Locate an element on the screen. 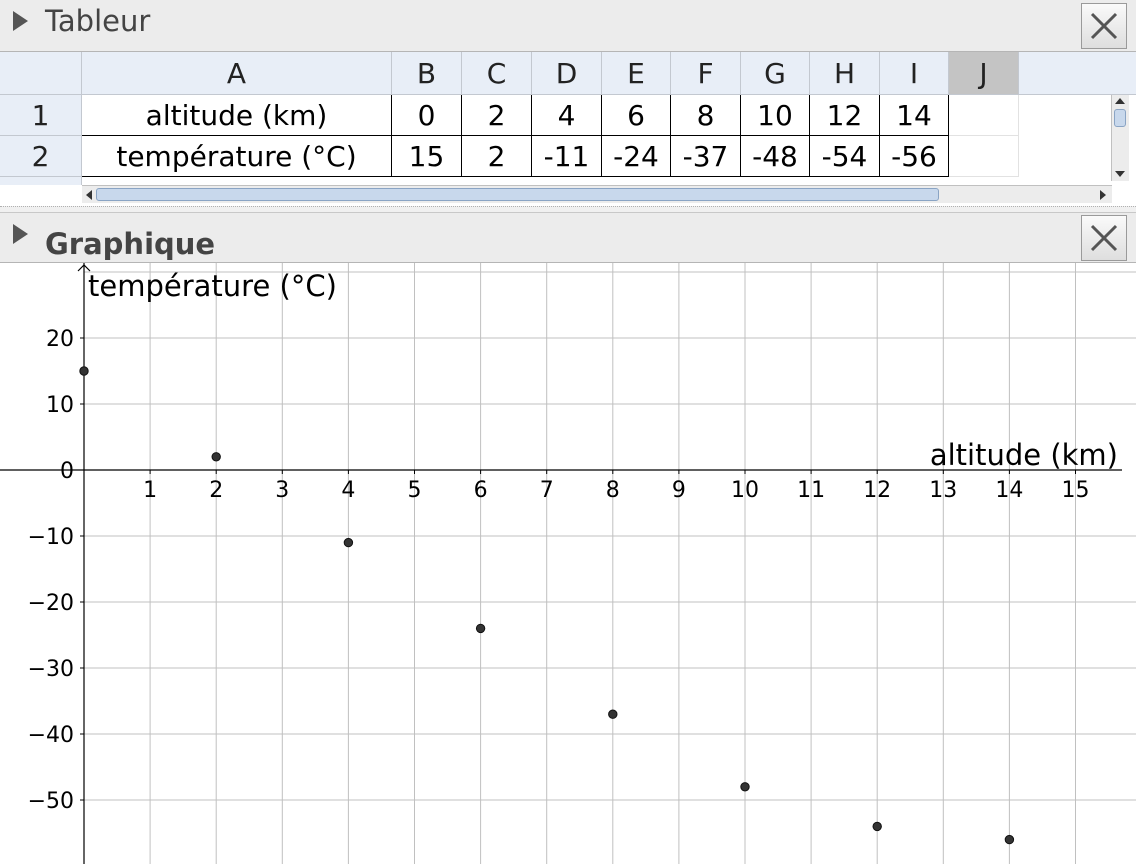 Image resolution: width=1136 pixels, height=864 pixels. y-tick-label: 0 is located at coordinates (67, 471).